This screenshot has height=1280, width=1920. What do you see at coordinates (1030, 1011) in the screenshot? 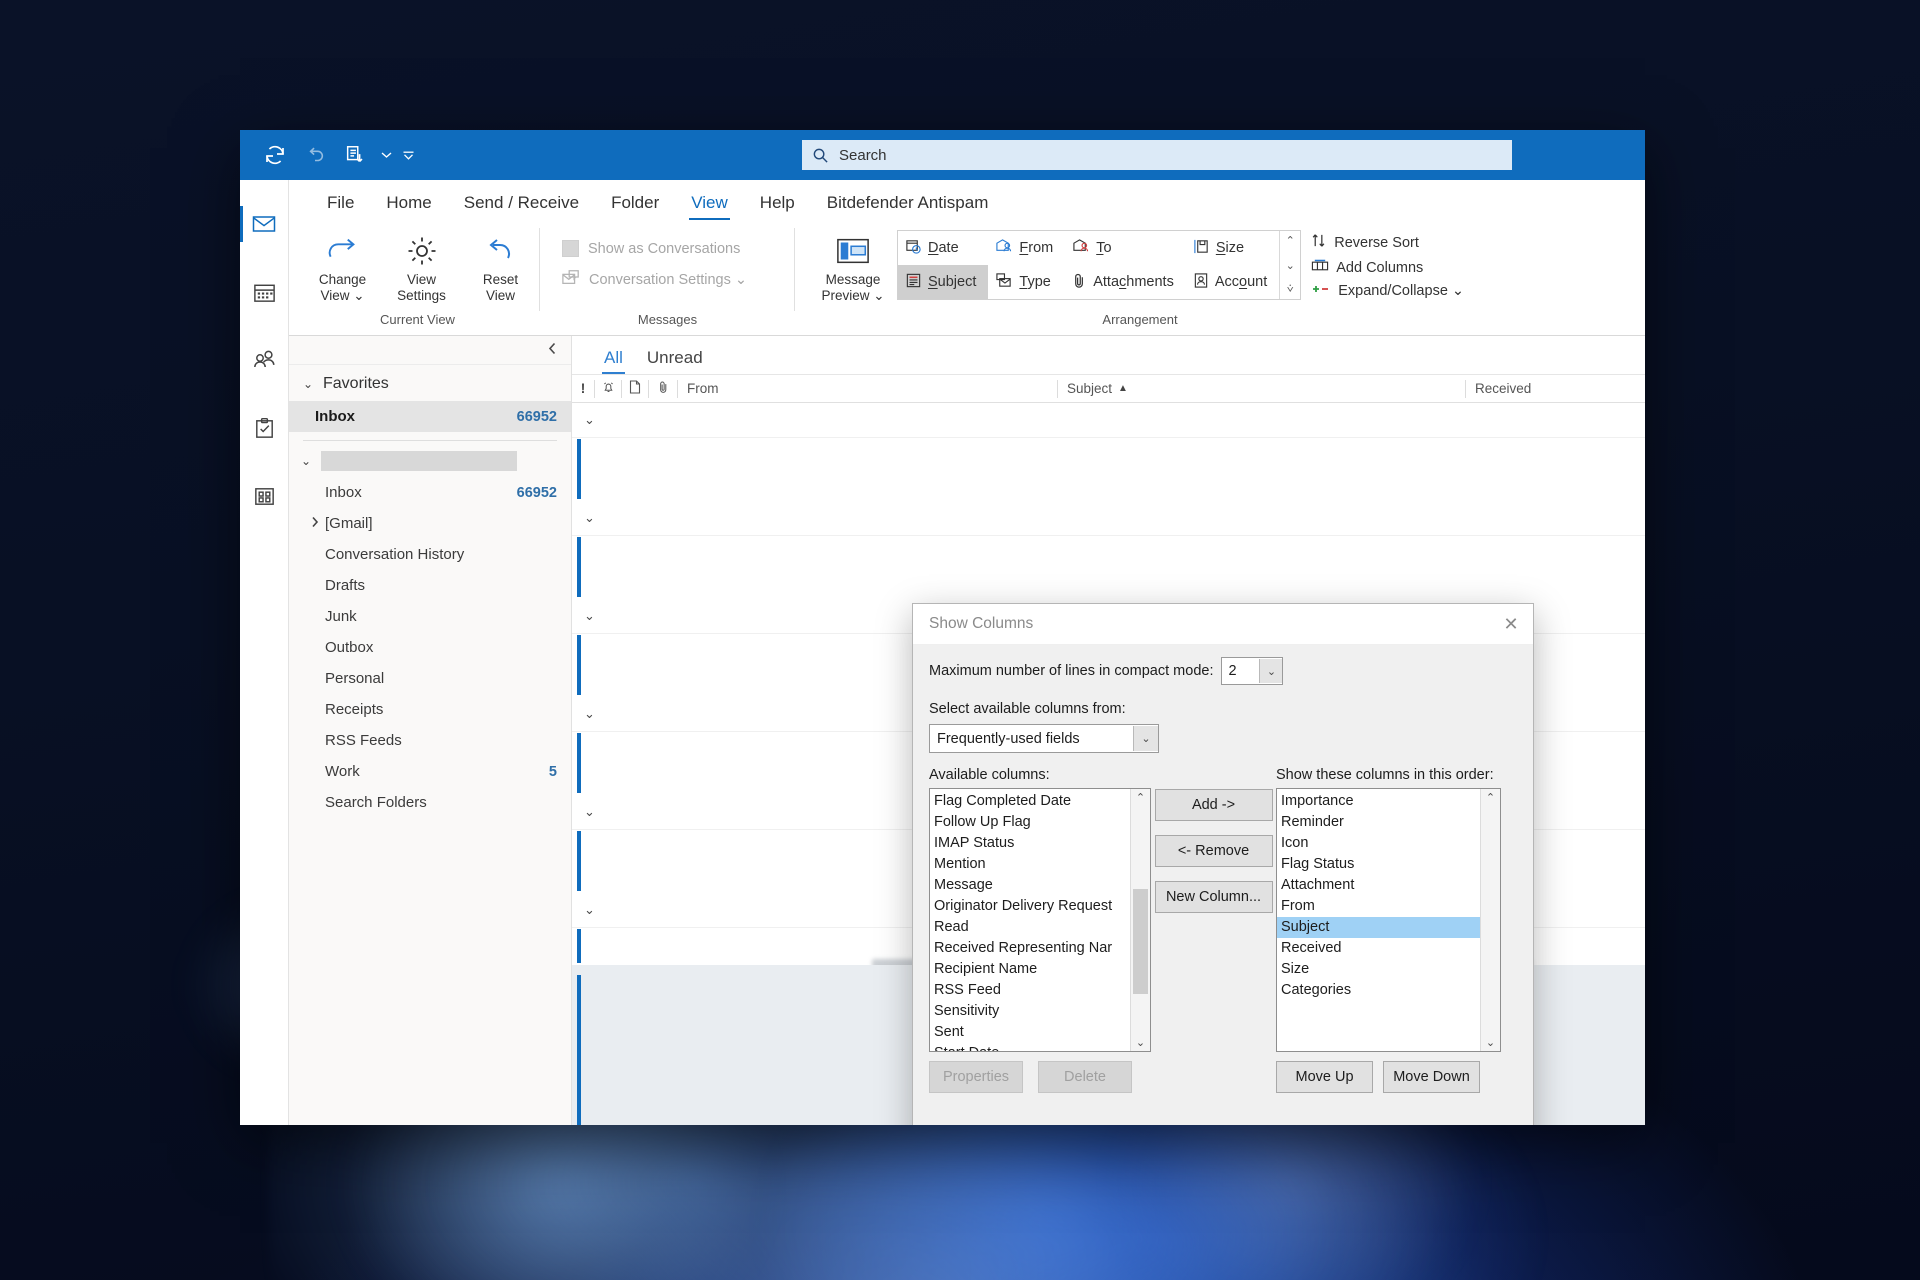
I see `list-item: Sensitivity` at bounding box center [1030, 1011].